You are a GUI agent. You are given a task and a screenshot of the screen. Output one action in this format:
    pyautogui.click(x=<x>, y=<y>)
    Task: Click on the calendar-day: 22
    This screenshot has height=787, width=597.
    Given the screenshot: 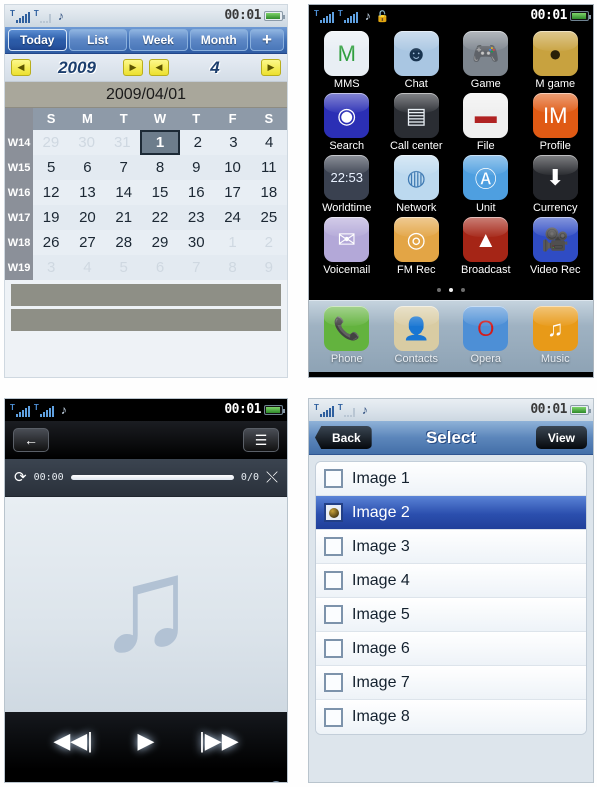 What is the action you would take?
    pyautogui.click(x=160, y=217)
    